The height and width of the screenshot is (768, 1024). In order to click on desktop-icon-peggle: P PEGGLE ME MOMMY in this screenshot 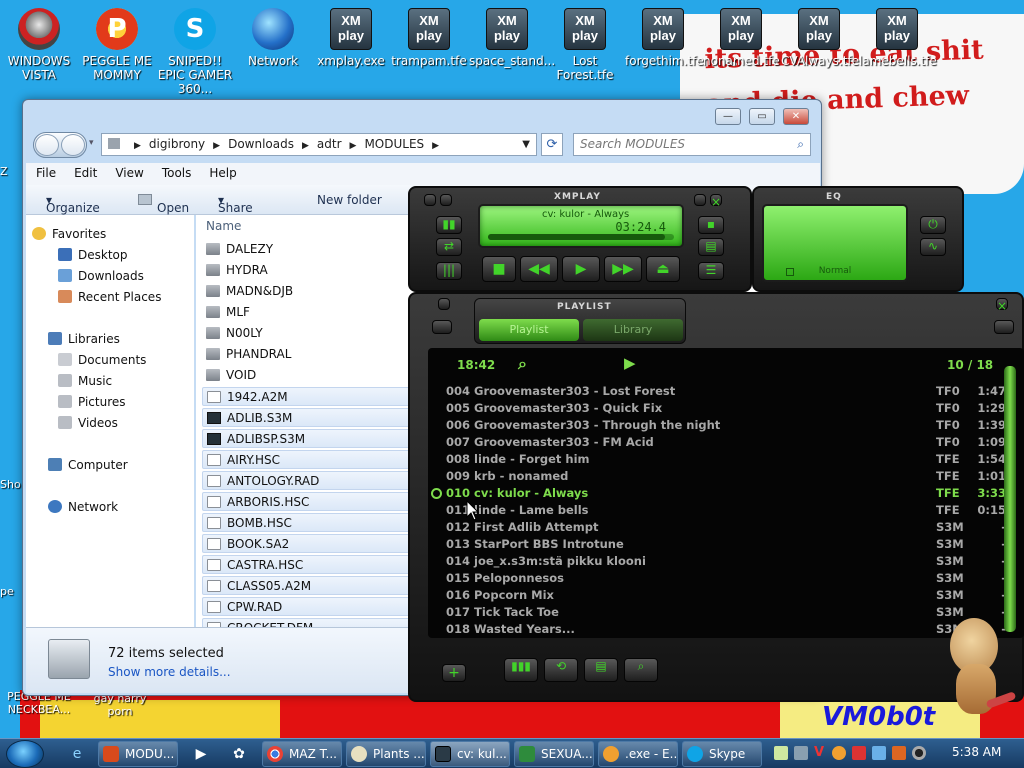, I will do `click(117, 48)`.